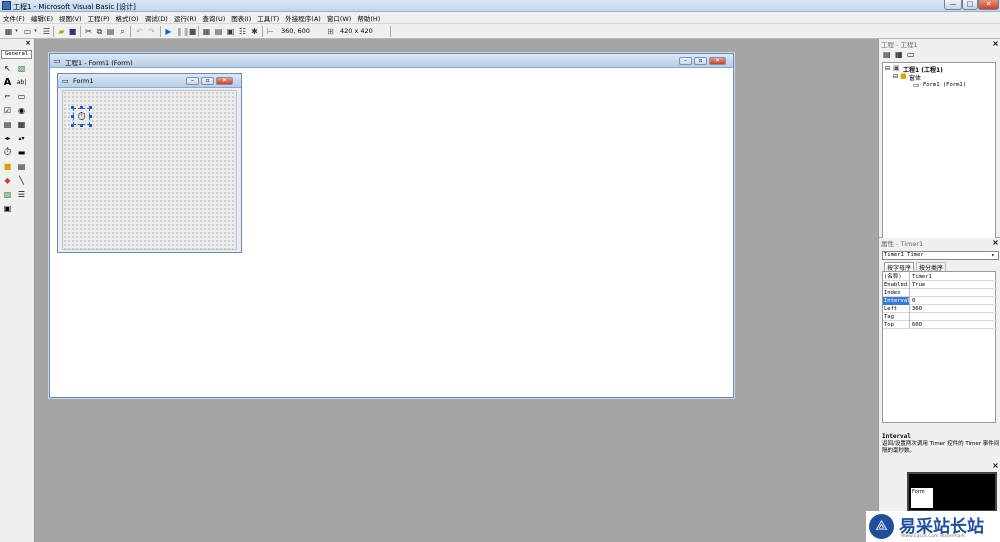  I want to click on textbox-icon: ab|, so click(21, 82).